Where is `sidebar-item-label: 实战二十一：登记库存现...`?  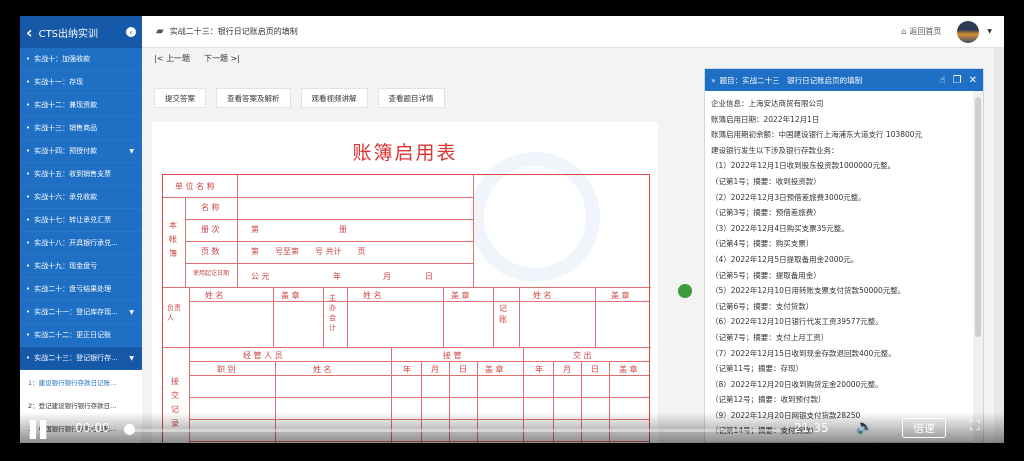
sidebar-item-label: 实战二十一：登记库存现... is located at coordinates (76, 312).